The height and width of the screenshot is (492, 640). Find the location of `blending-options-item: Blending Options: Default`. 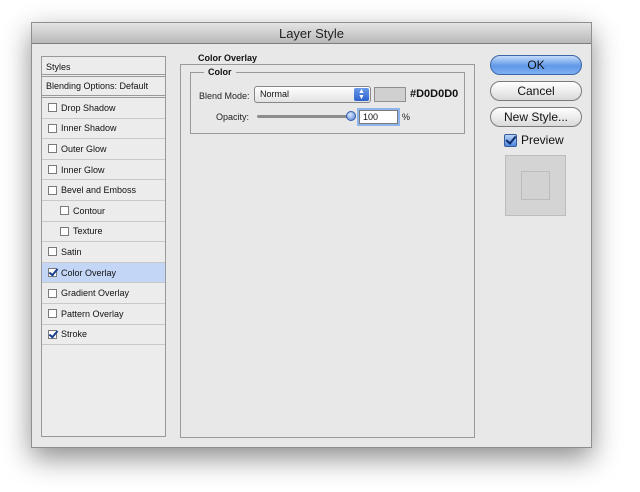

blending-options-item: Blending Options: Default is located at coordinates (103, 87).